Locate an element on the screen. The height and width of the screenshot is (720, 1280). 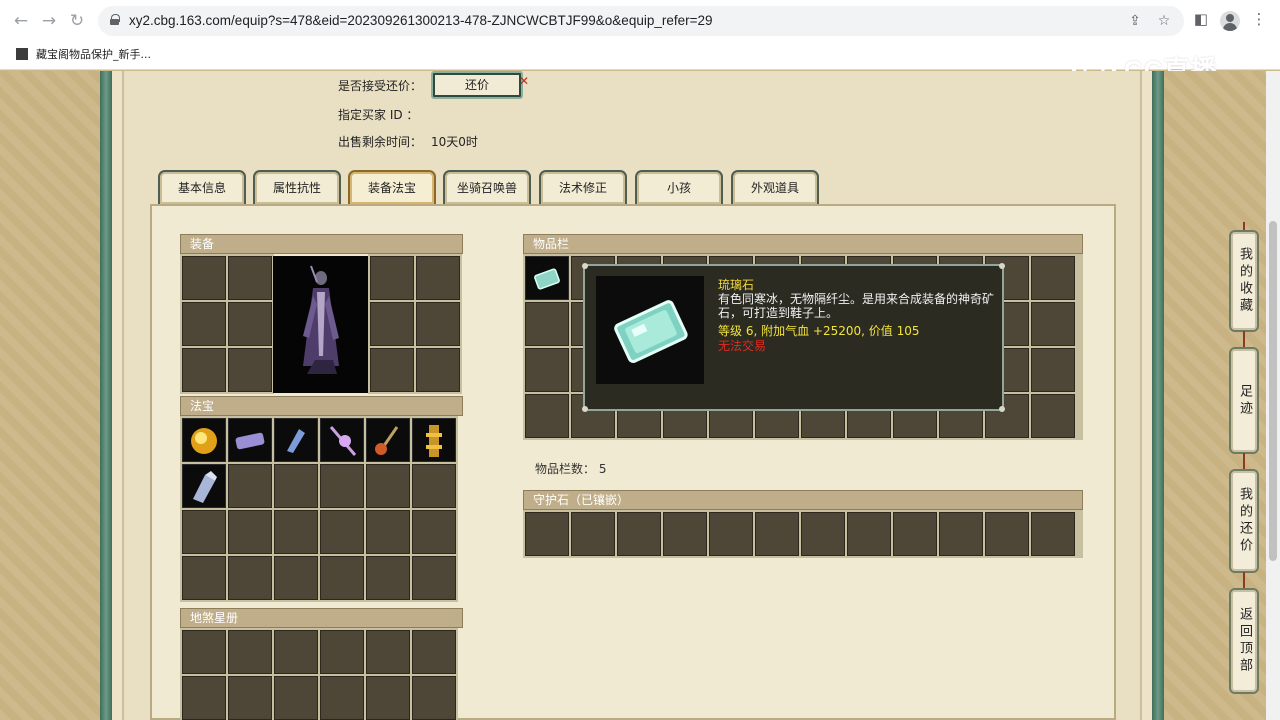
fabao-golden-pagoda-icon is located at coordinates (434, 440).